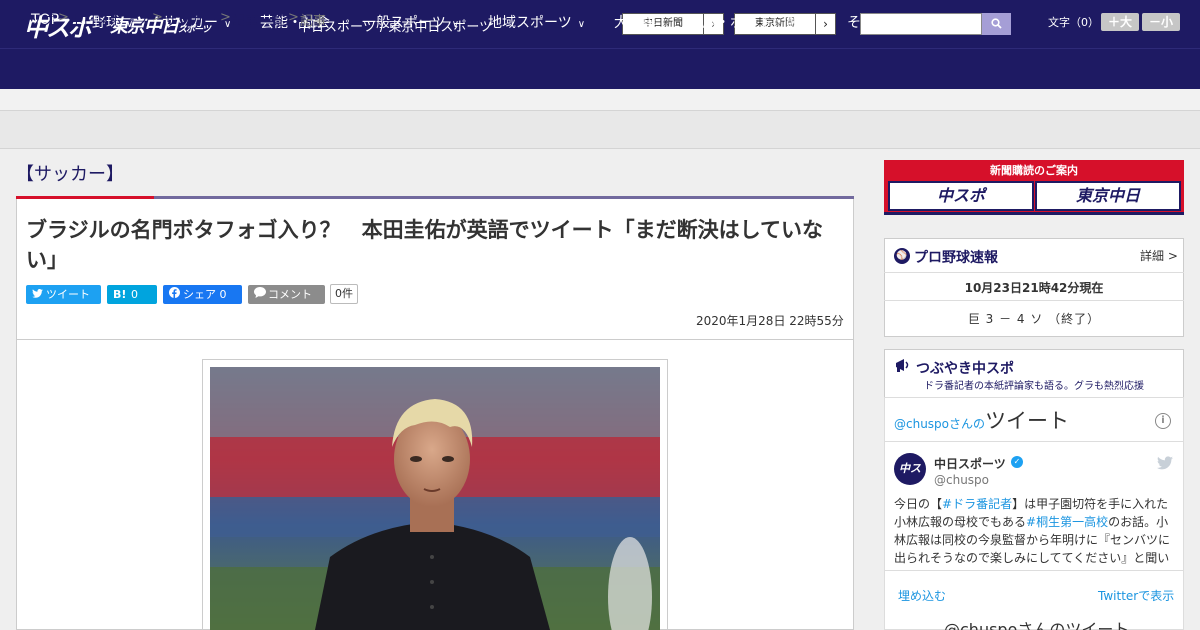 The width and height of the screenshot is (1200, 630). I want to click on breadcrumb-chunichi-sports: 中日スポーツ, so click(109, 19).